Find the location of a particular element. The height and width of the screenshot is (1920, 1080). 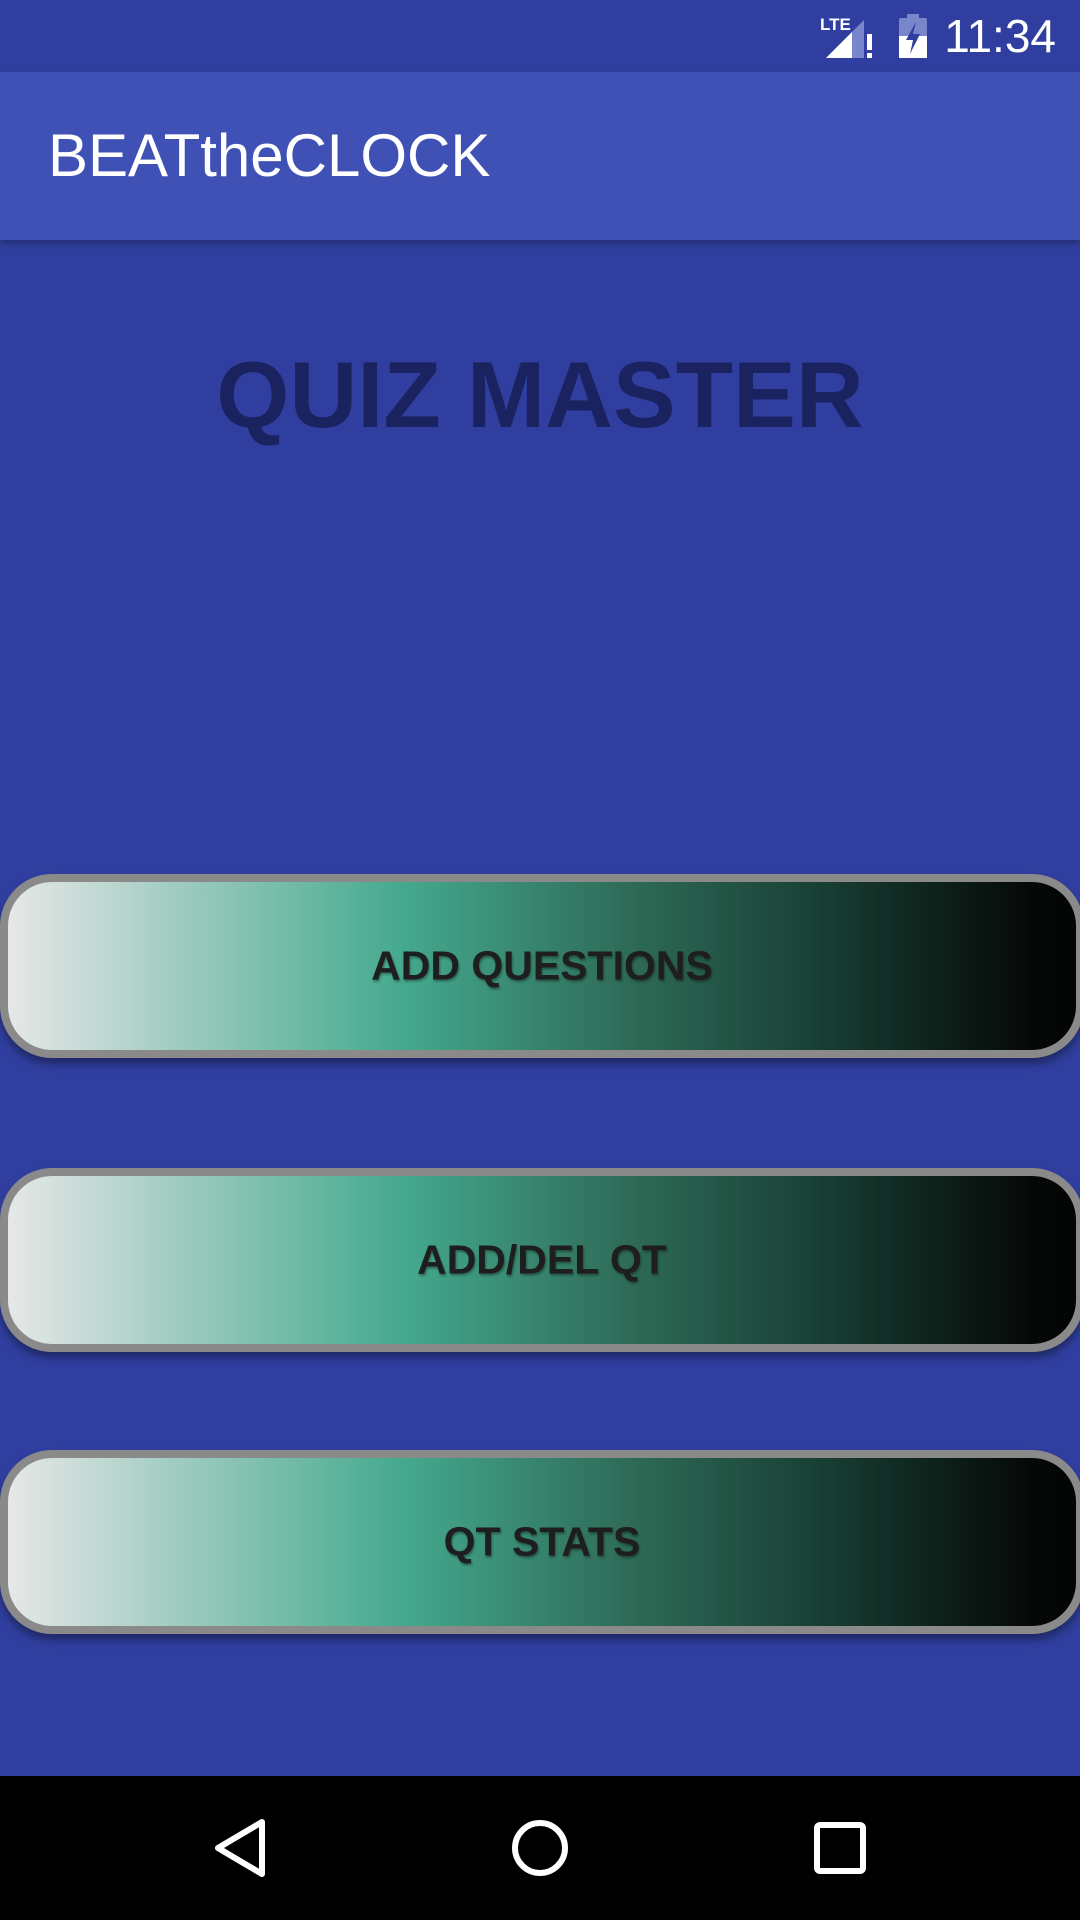

navigation-bar is located at coordinates (540, 1848).